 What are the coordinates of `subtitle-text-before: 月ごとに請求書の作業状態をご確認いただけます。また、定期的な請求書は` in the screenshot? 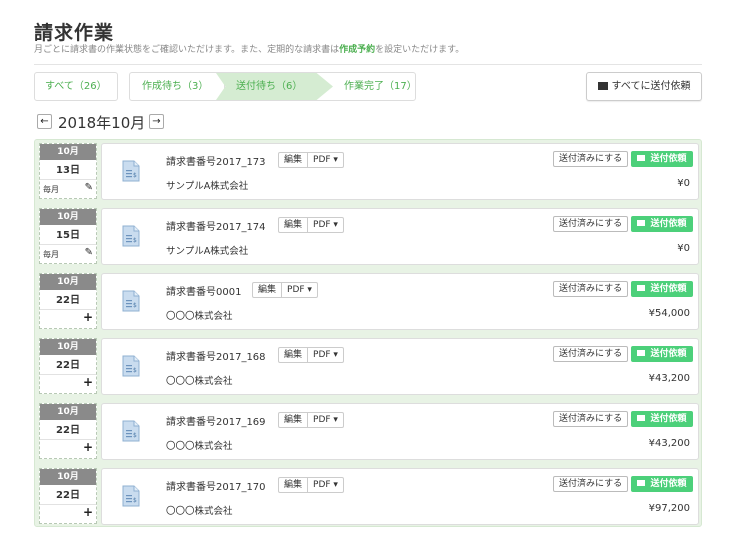 It's located at (187, 50).